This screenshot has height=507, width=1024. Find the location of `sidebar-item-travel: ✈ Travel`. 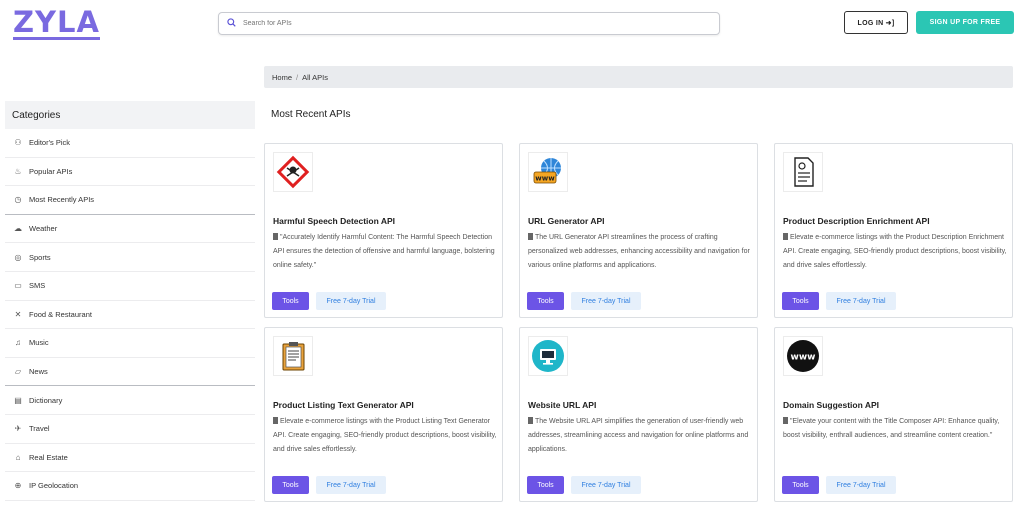

sidebar-item-travel: ✈ Travel is located at coordinates (130, 429).